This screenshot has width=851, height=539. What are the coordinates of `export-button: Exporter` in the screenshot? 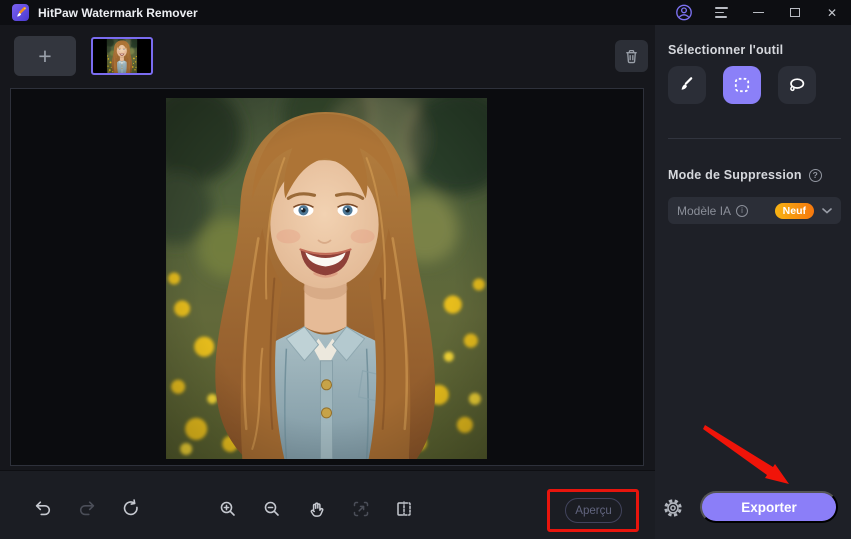 It's located at (769, 507).